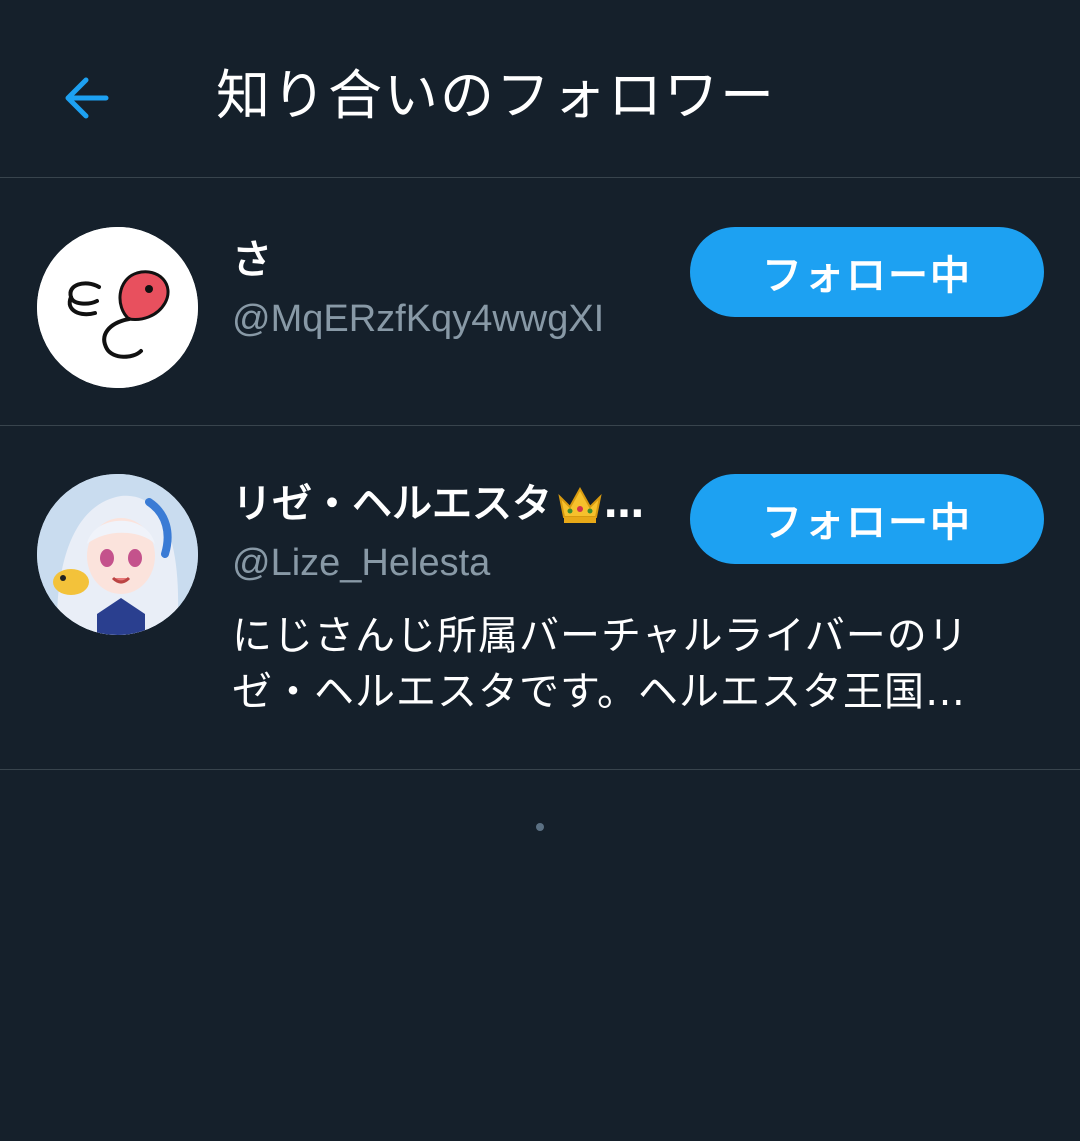 This screenshot has height=1141, width=1080. What do you see at coordinates (361, 563) in the screenshot?
I see `user-handle: @Lize_Helesta` at bounding box center [361, 563].